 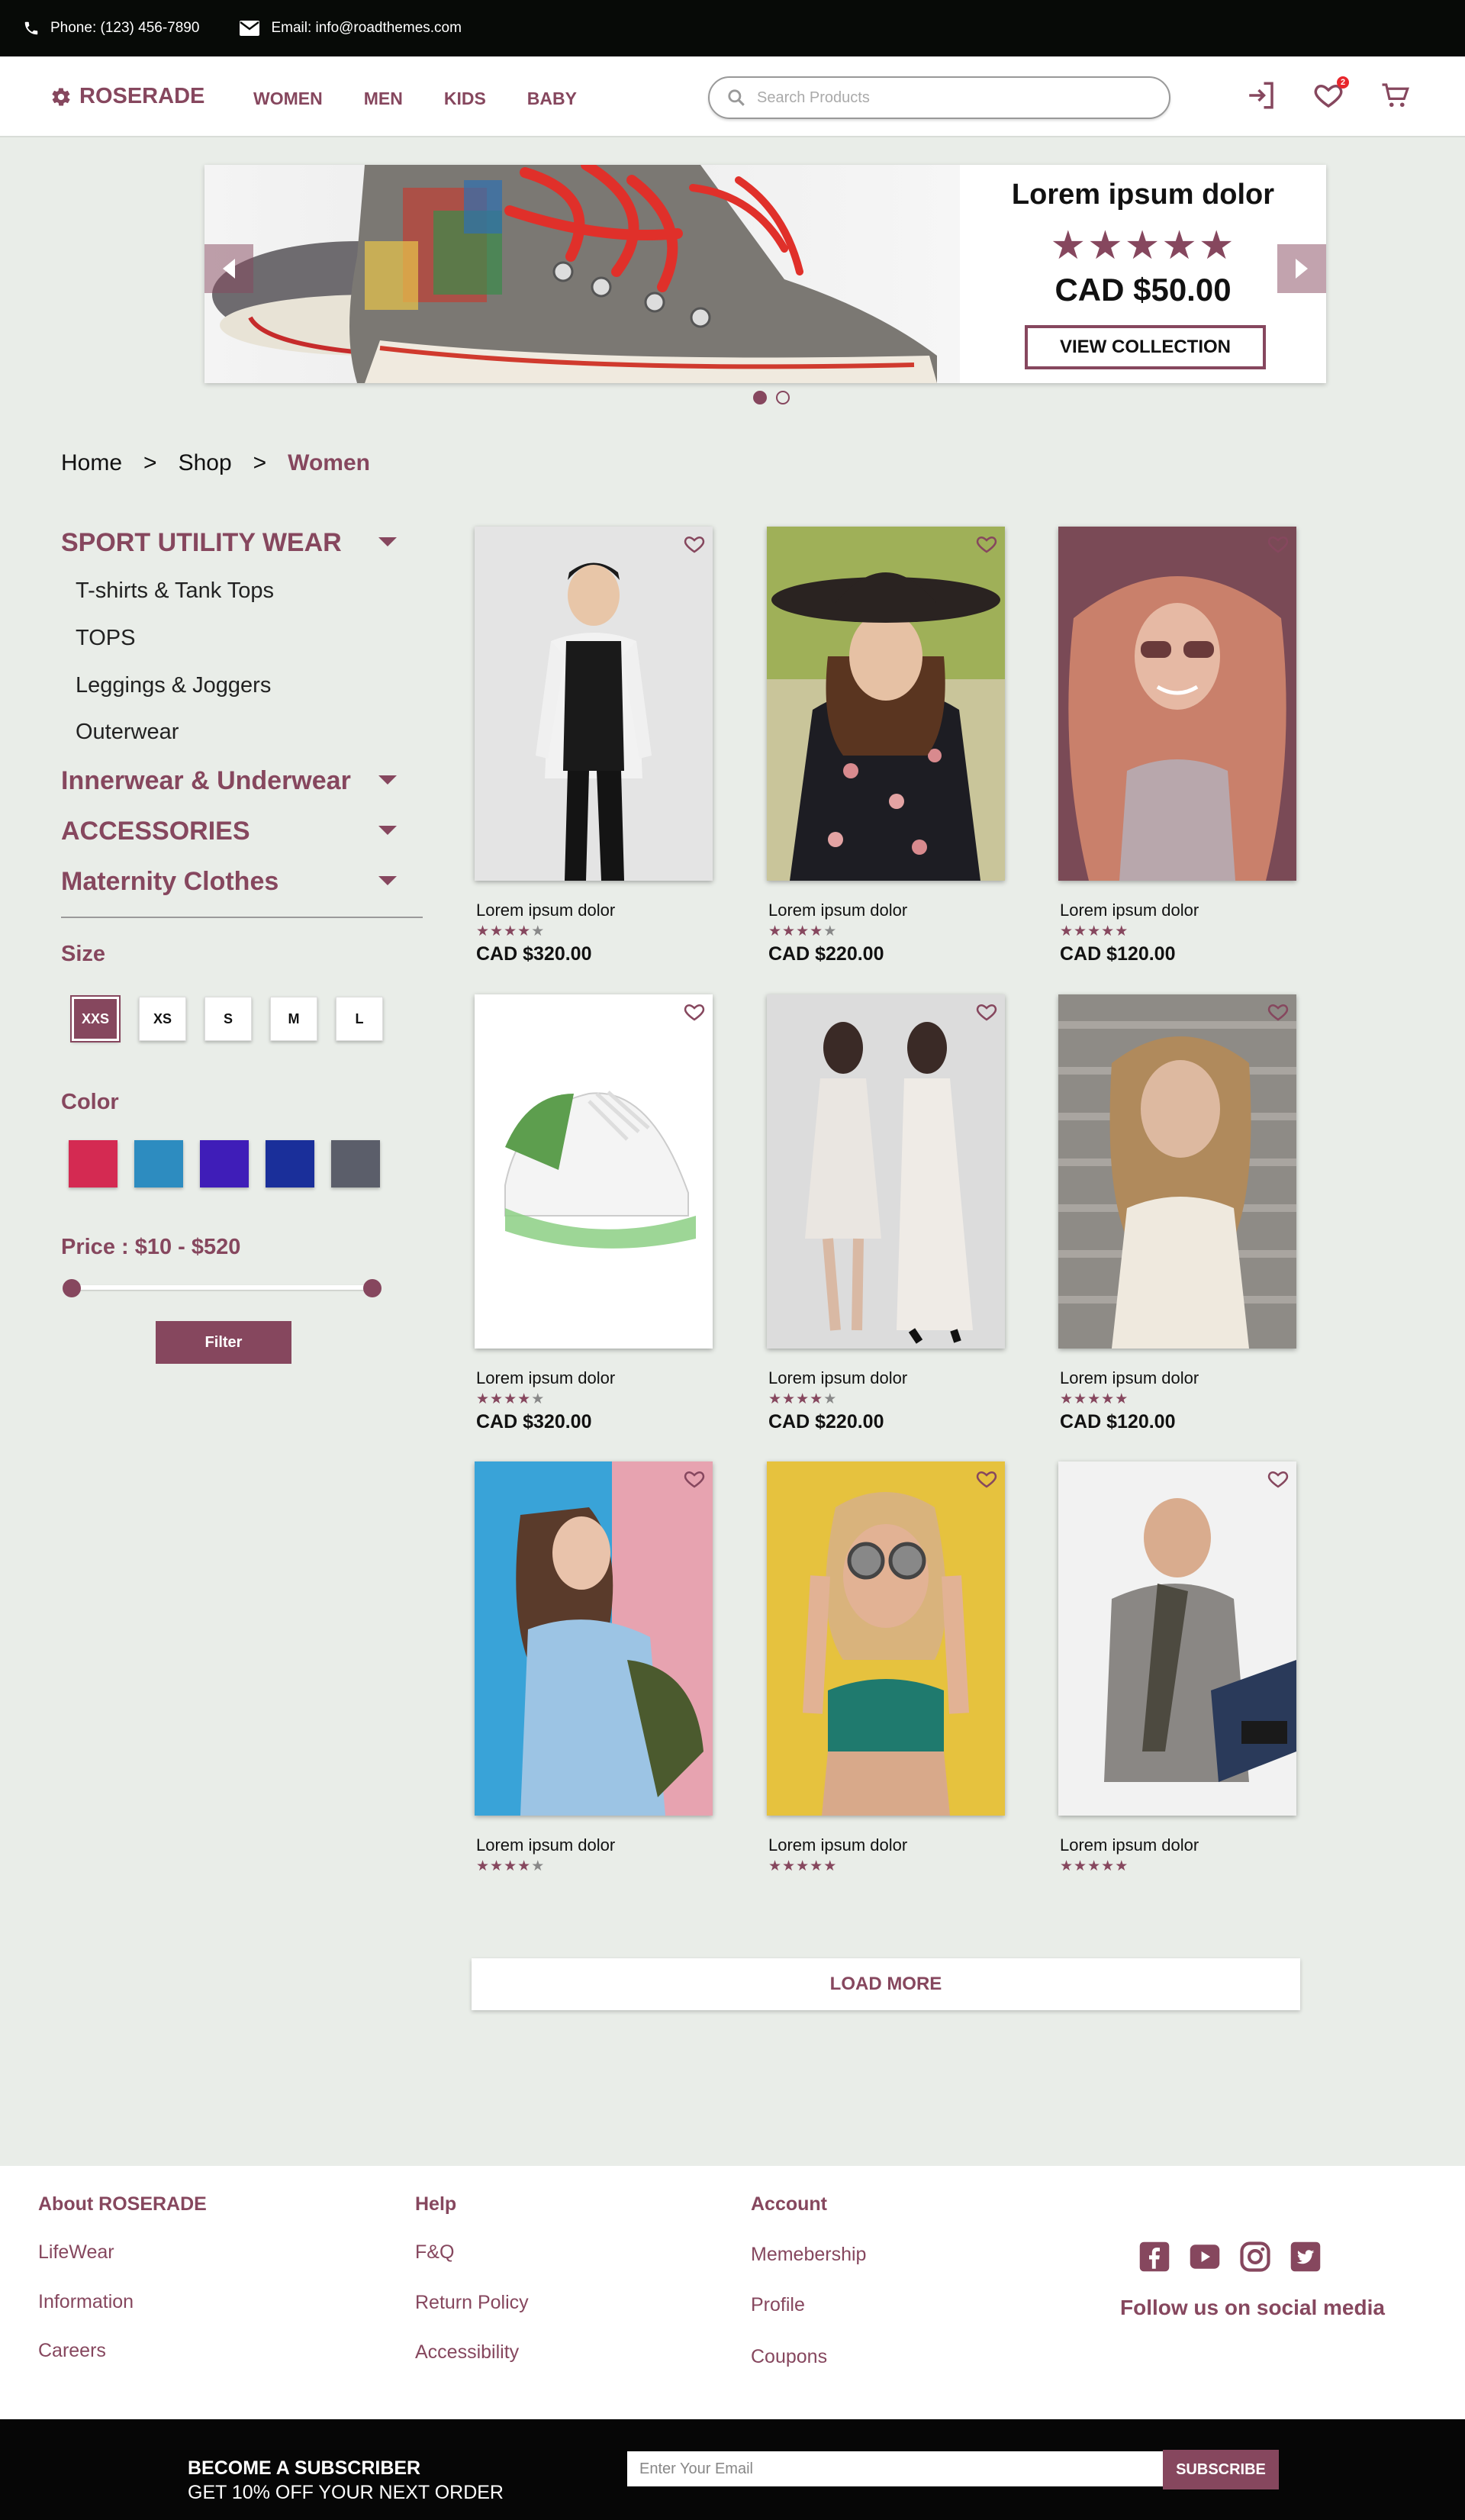 What do you see at coordinates (359, 1019) in the screenshot?
I see `size-option-l: L` at bounding box center [359, 1019].